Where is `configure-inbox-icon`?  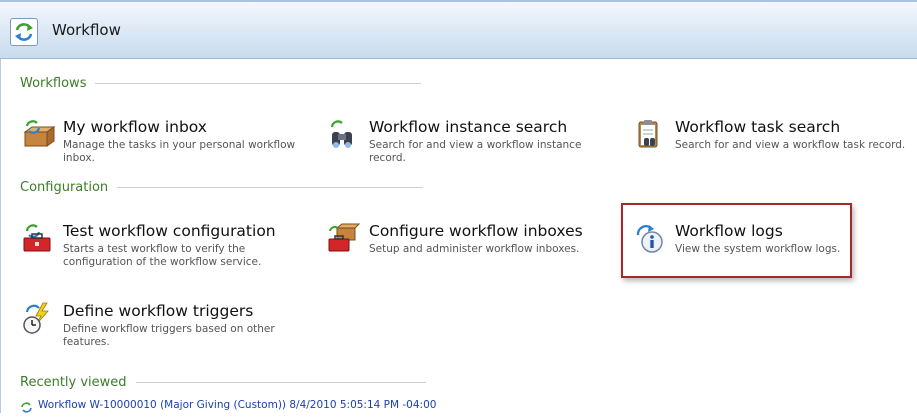
configure-inbox-icon is located at coordinates (344, 239).